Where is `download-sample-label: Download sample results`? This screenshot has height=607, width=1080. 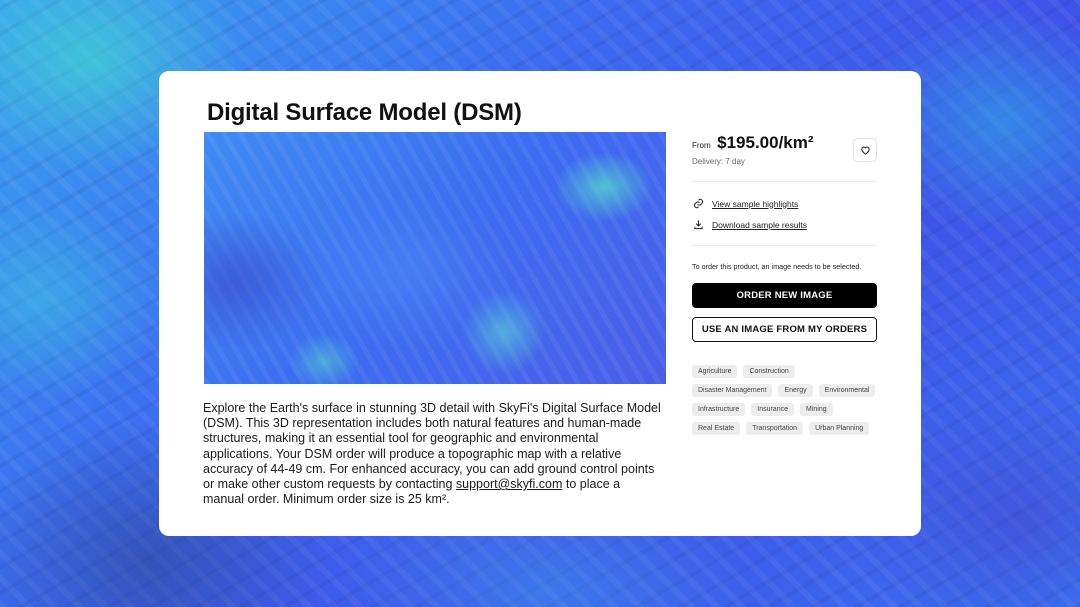 download-sample-label: Download sample results is located at coordinates (759, 225).